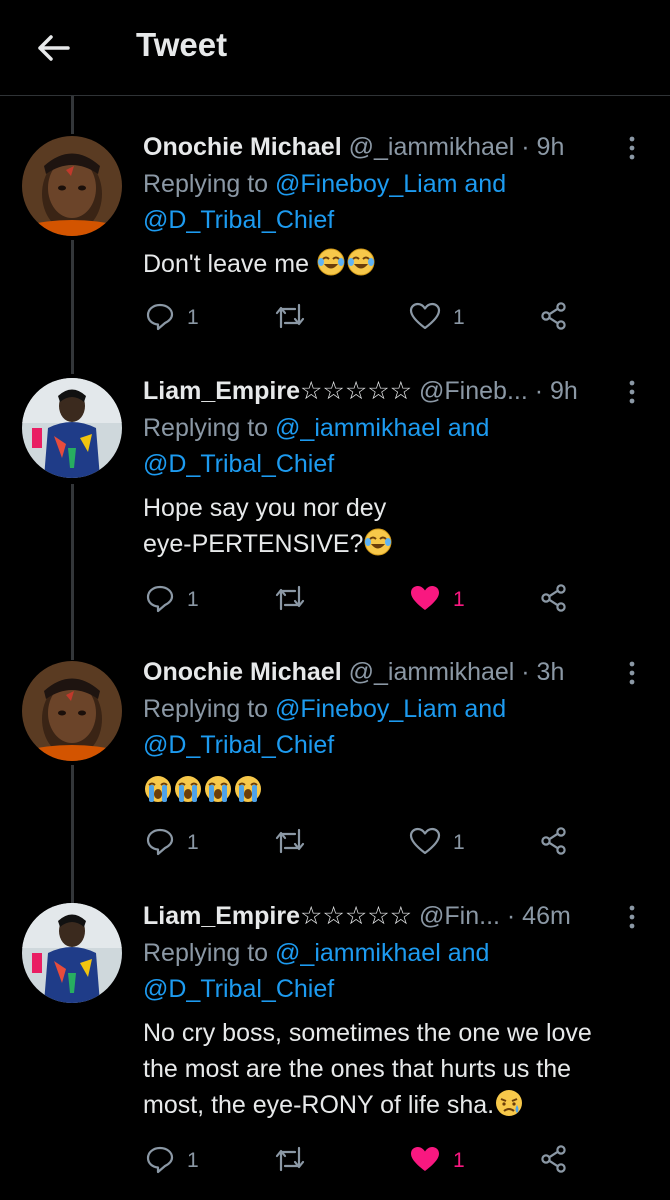  I want to click on tweet-text: Don't leave me, so click(398, 266).